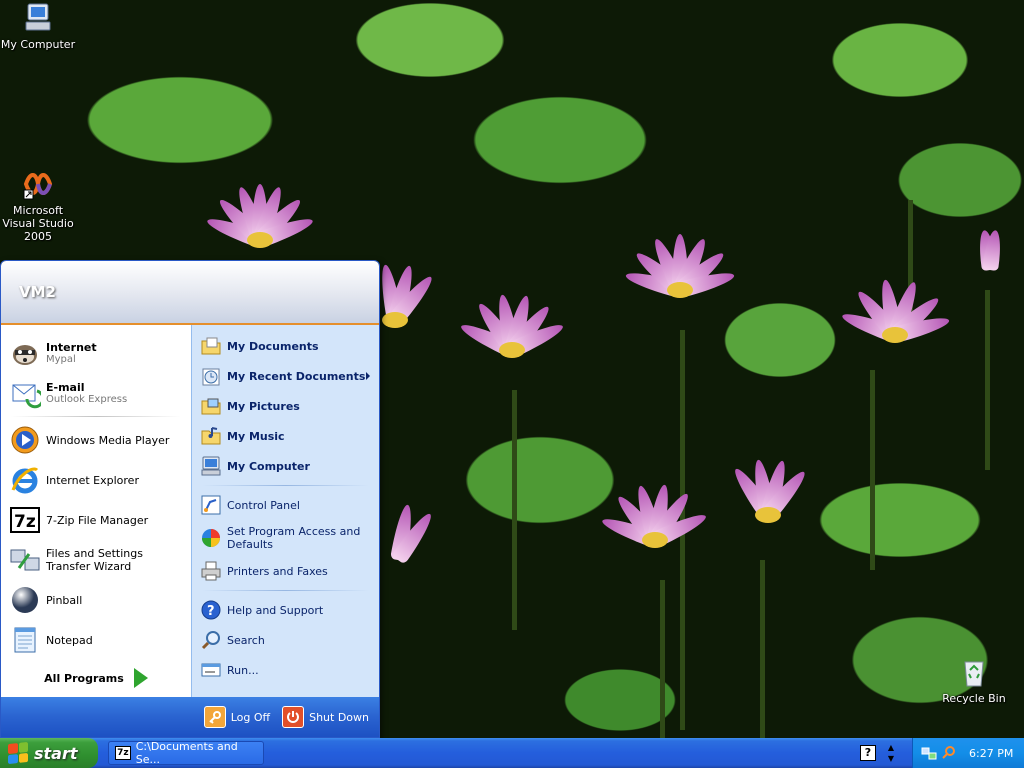 The height and width of the screenshot is (768, 1024). What do you see at coordinates (277, 571) in the screenshot?
I see `system-label: Printers and Faxes` at bounding box center [277, 571].